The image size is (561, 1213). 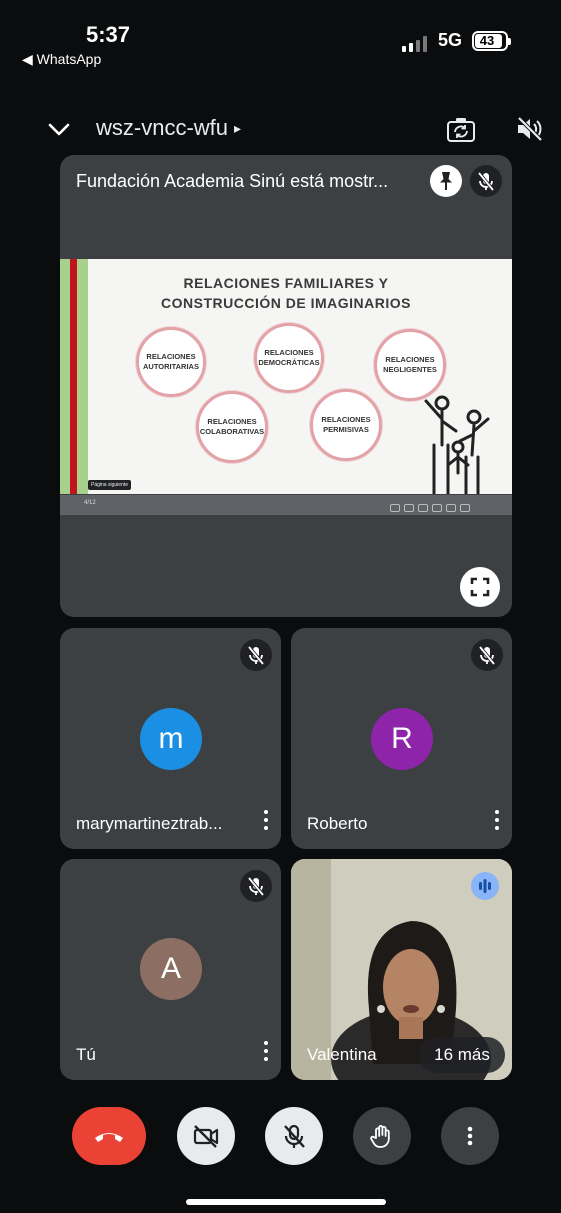 I want to click on home-indicator, so click(x=286, y=1202).